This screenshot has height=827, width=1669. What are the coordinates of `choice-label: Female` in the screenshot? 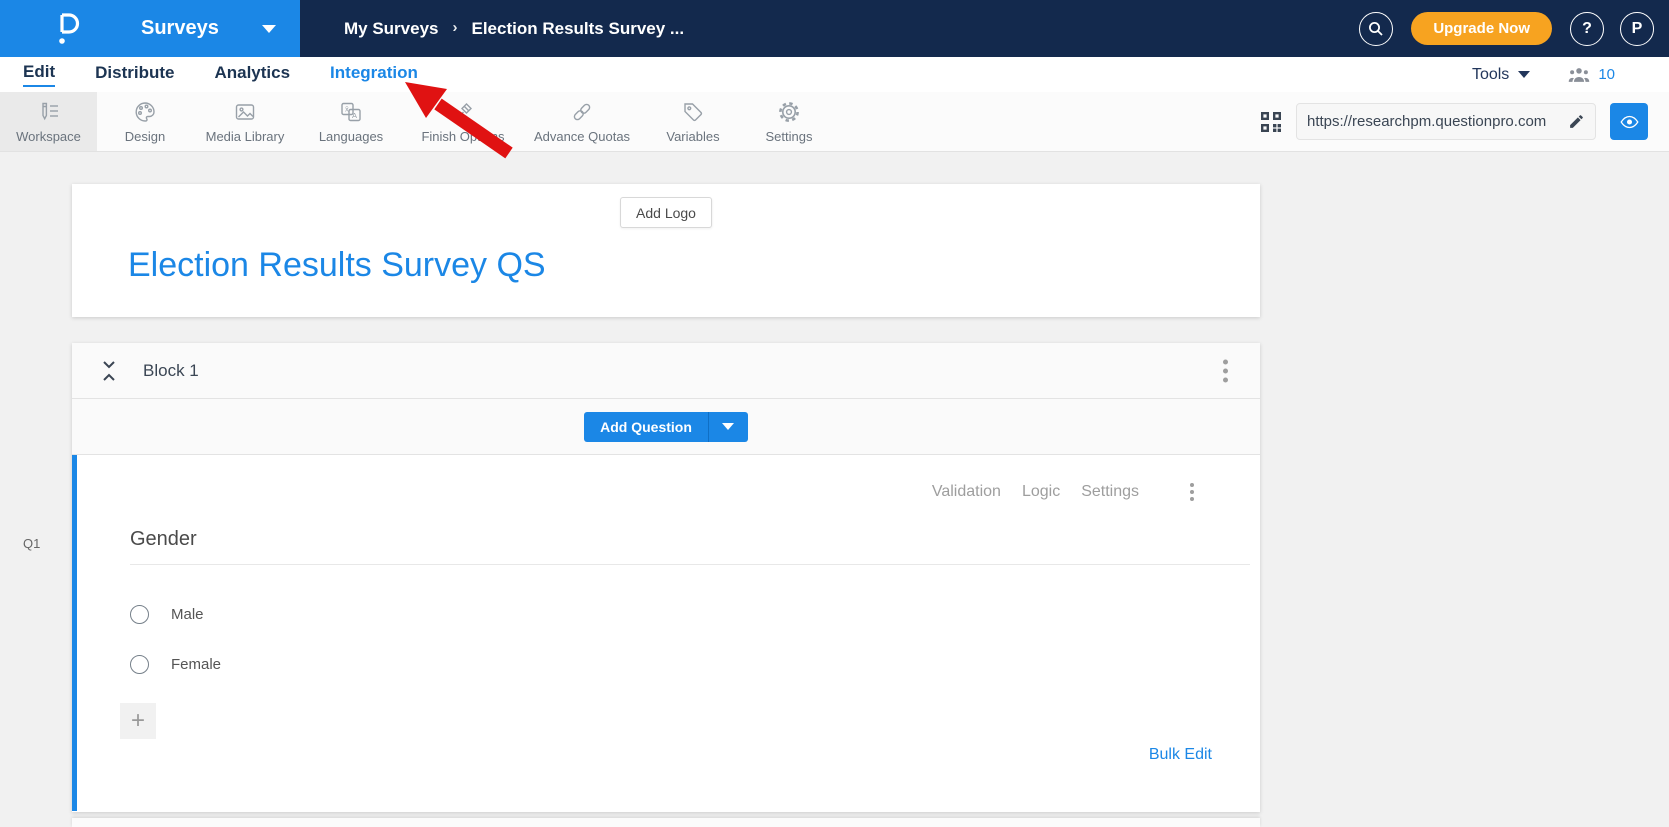 It's located at (196, 664).